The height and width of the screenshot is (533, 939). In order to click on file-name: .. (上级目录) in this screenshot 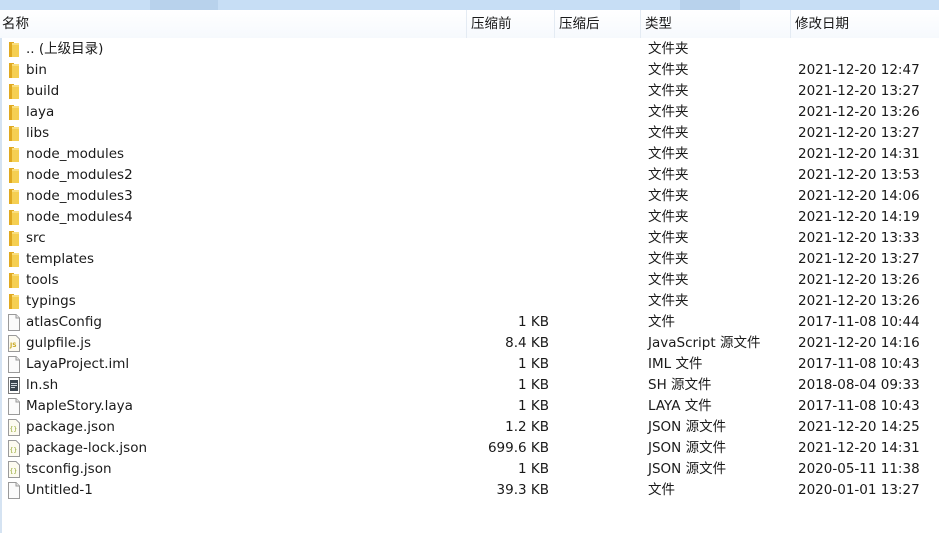, I will do `click(65, 49)`.